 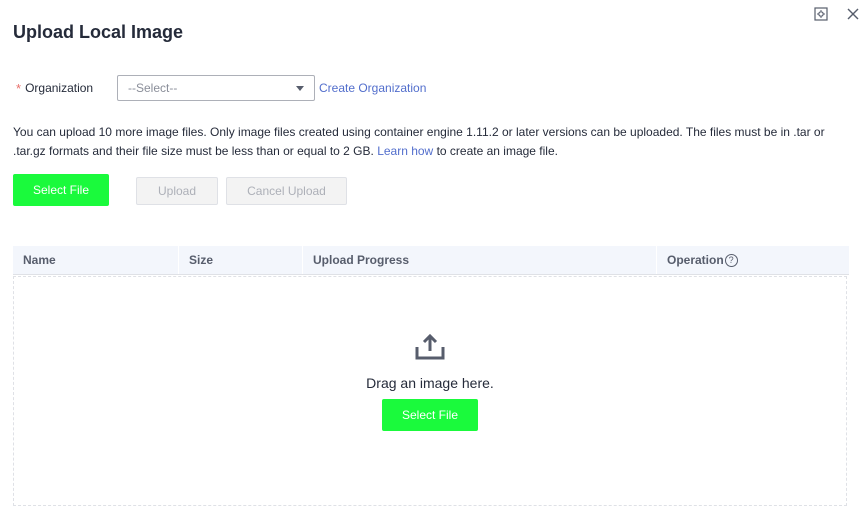 What do you see at coordinates (61, 190) in the screenshot?
I see `select-file-button: Select File` at bounding box center [61, 190].